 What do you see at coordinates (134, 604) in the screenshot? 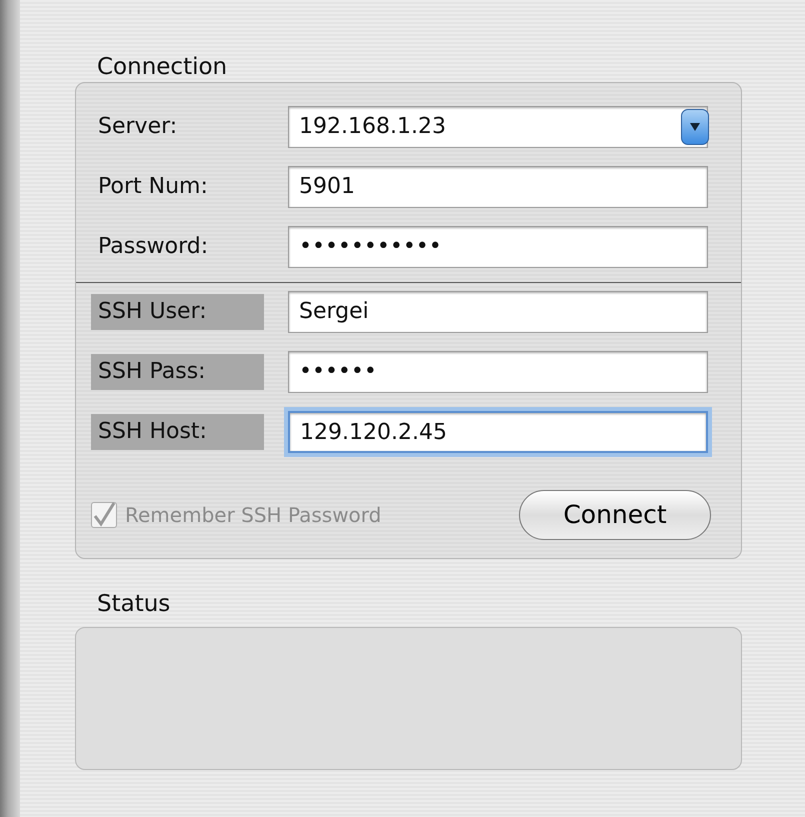
I see `group-title: Status` at bounding box center [134, 604].